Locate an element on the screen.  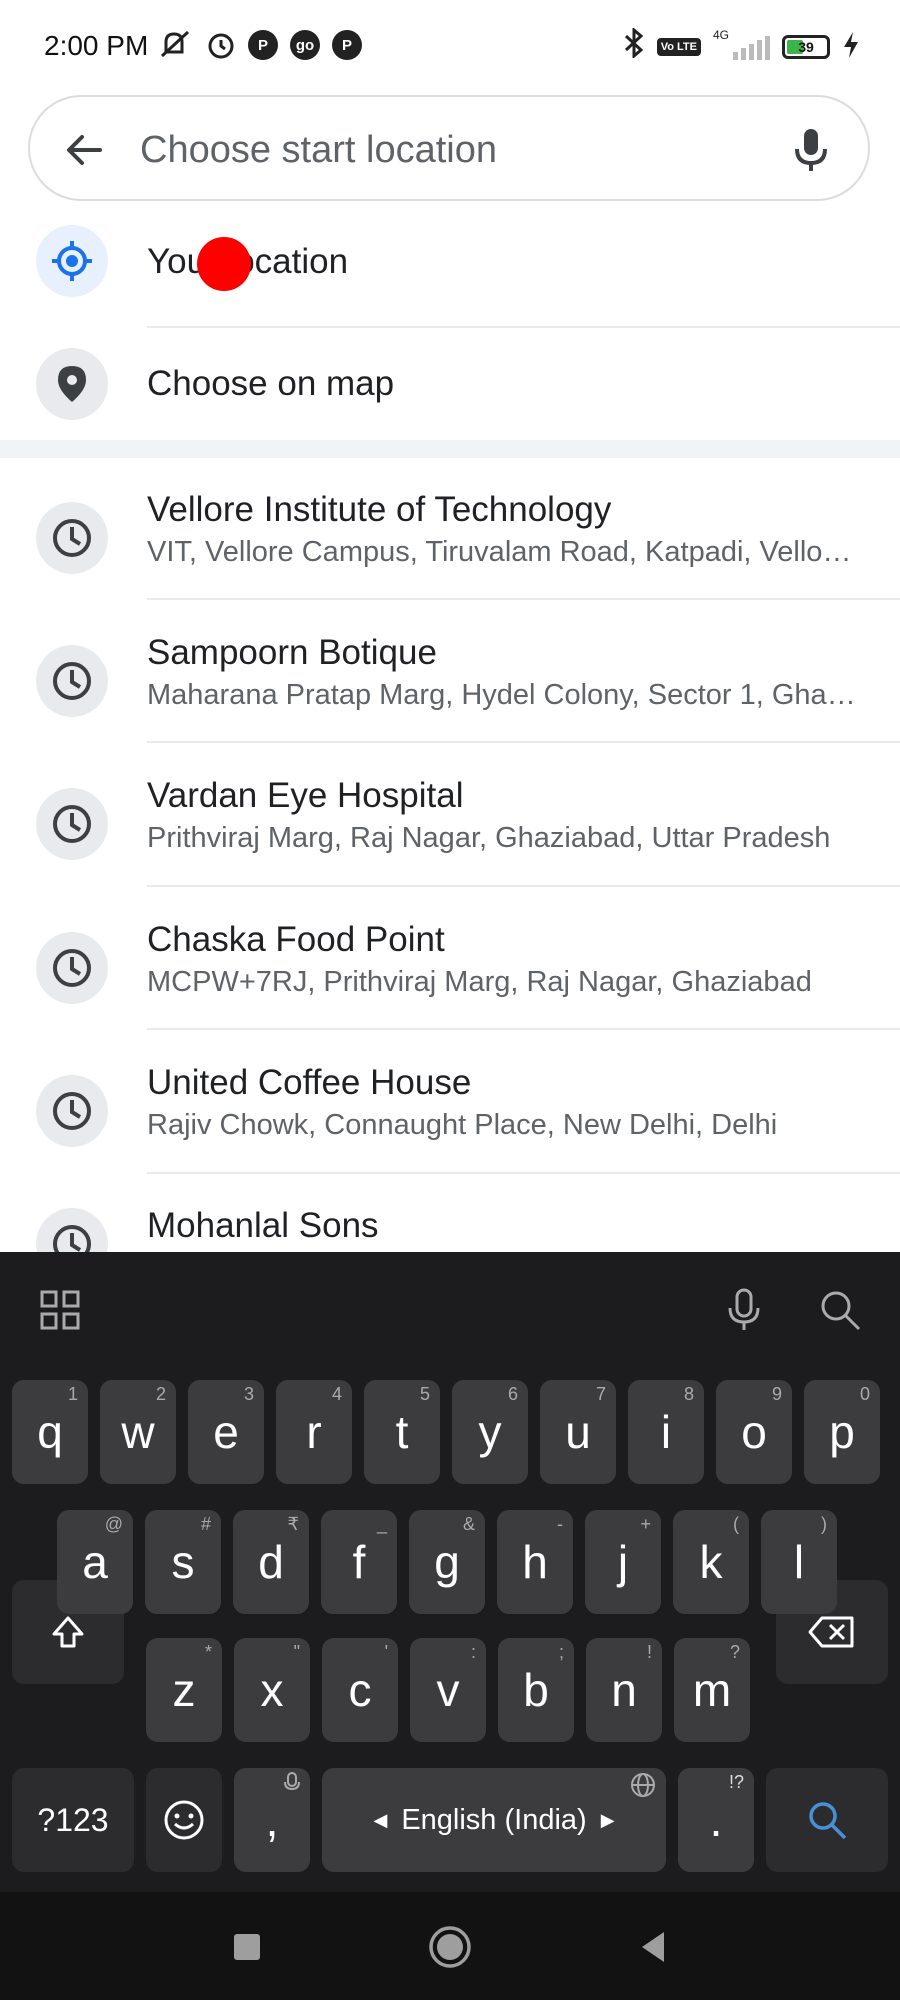
status-bar: 2:00 PM P go P Vo LTE 4G 39 is located at coordinates (450, 46).